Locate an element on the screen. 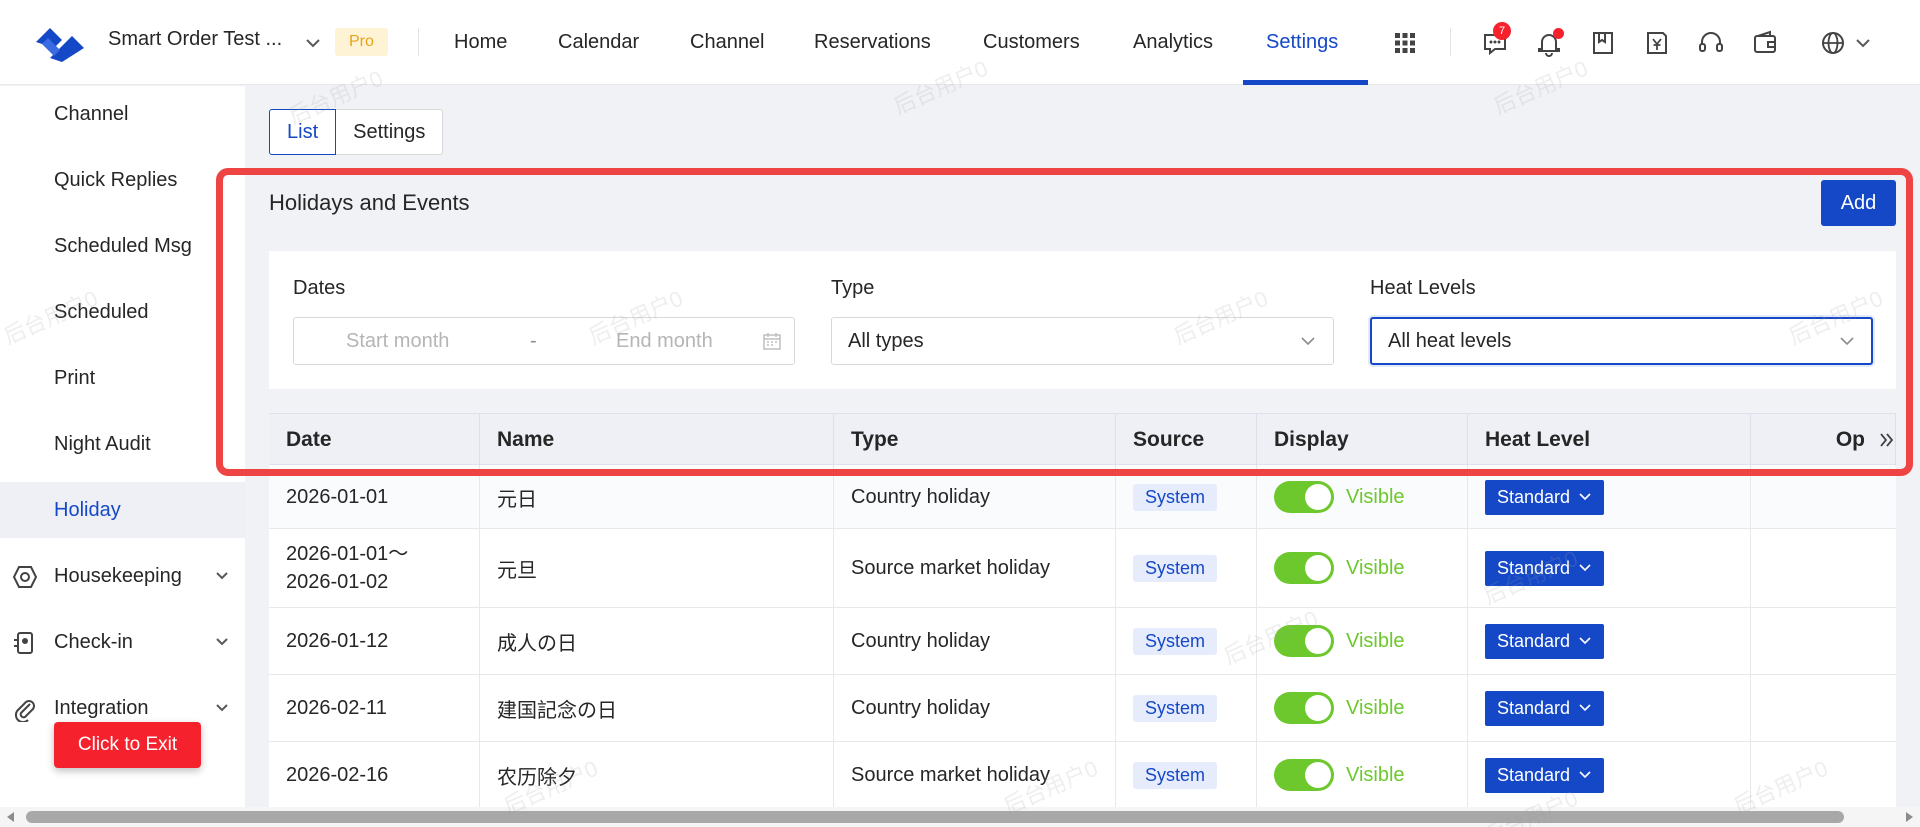  check-in-icon is located at coordinates (23, 643).